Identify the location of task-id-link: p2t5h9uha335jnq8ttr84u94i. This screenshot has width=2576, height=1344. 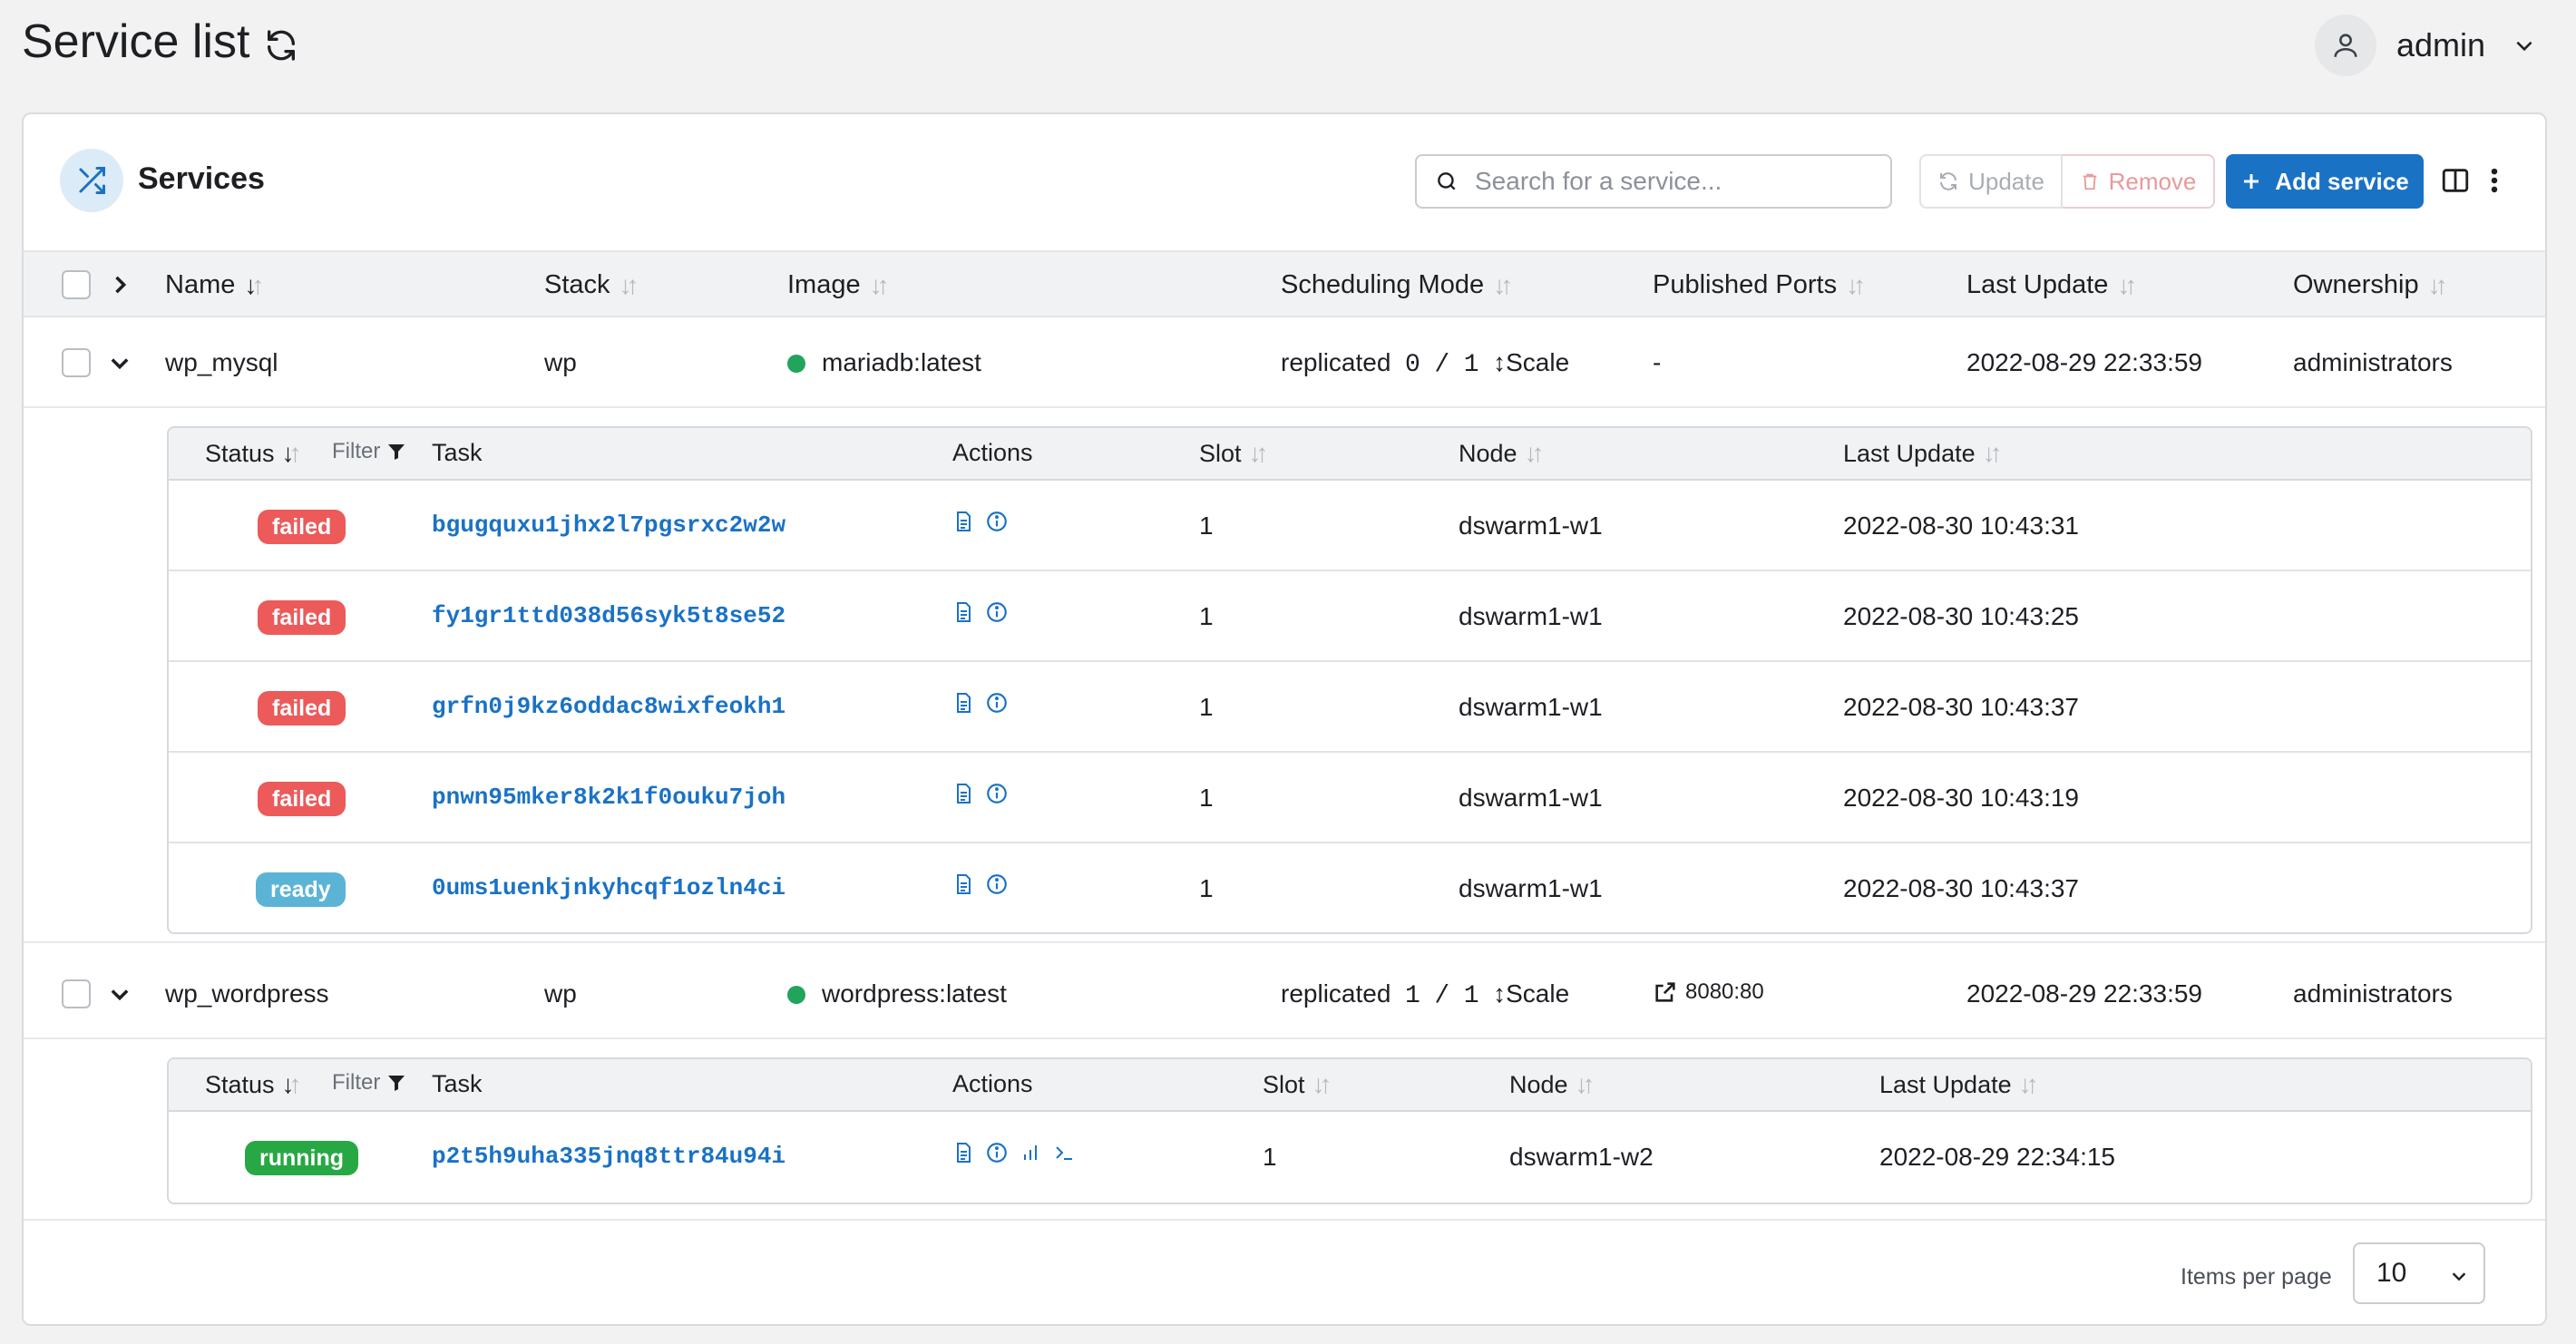
(608, 1156).